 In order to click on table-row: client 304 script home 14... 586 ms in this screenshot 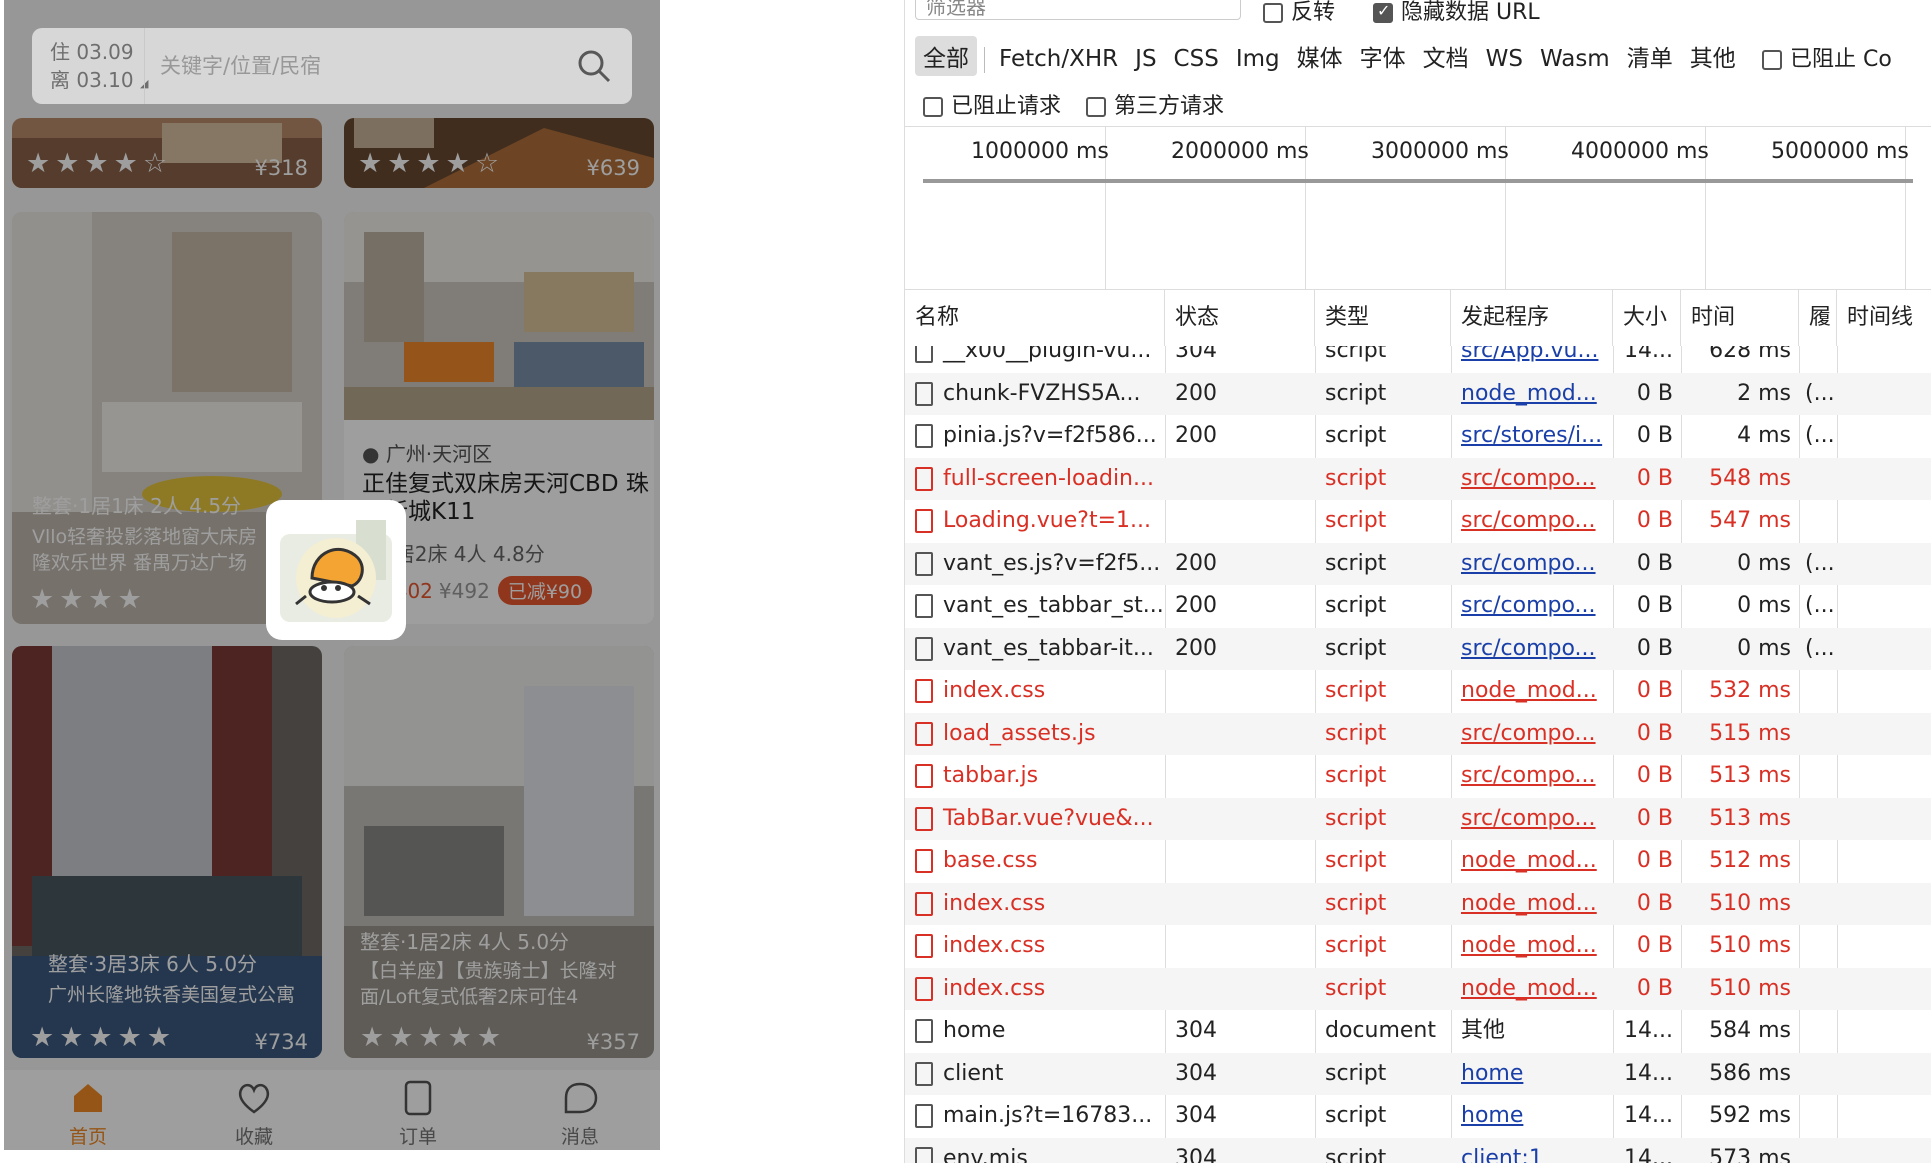, I will do `click(1418, 1073)`.